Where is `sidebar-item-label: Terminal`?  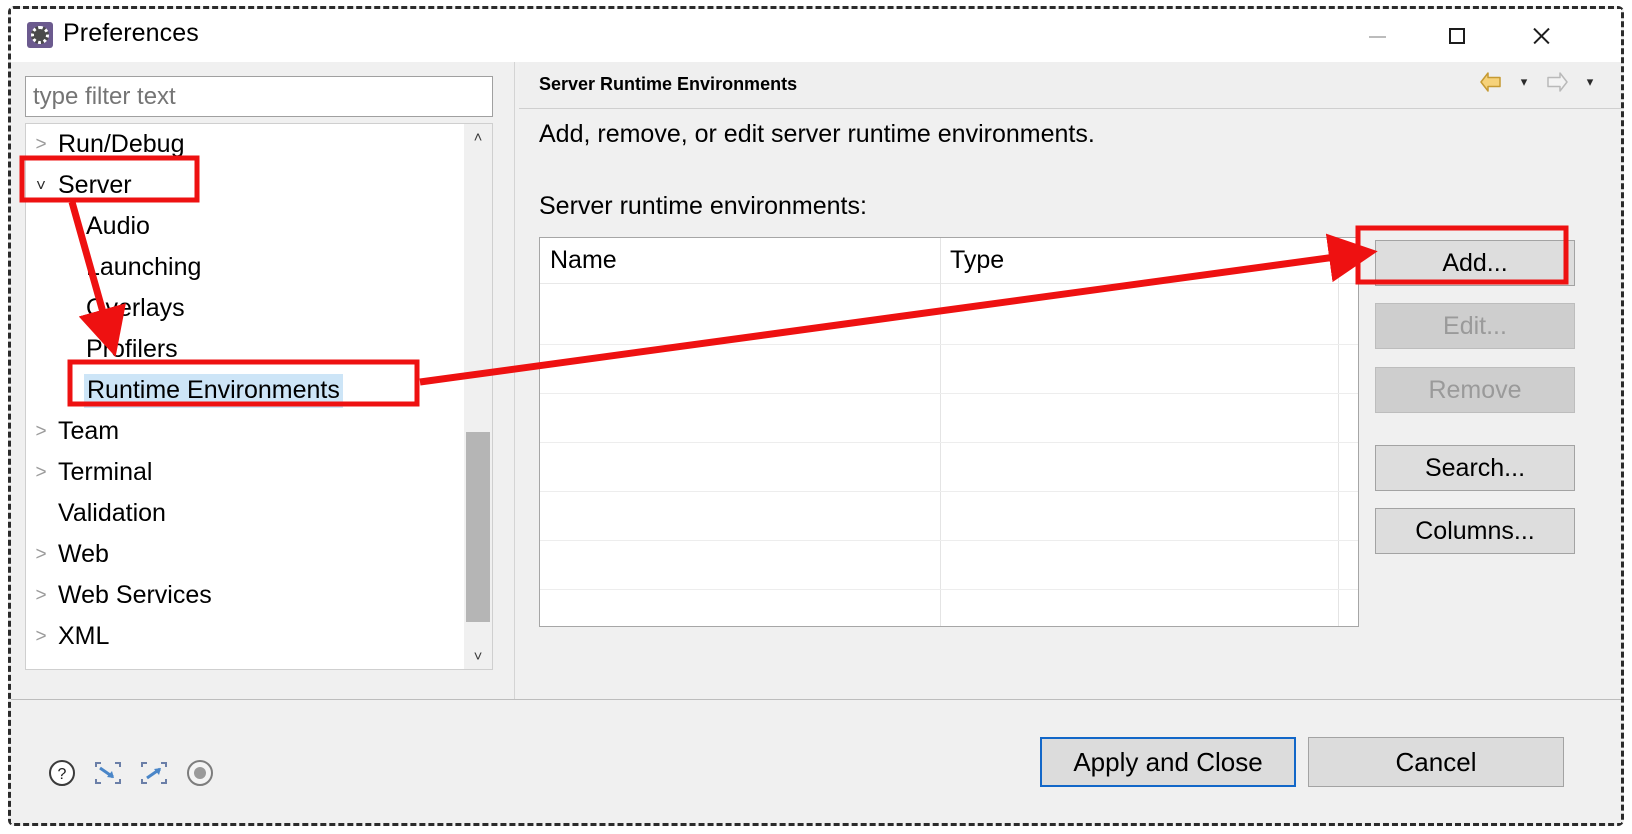
sidebar-item-label: Terminal is located at coordinates (105, 472).